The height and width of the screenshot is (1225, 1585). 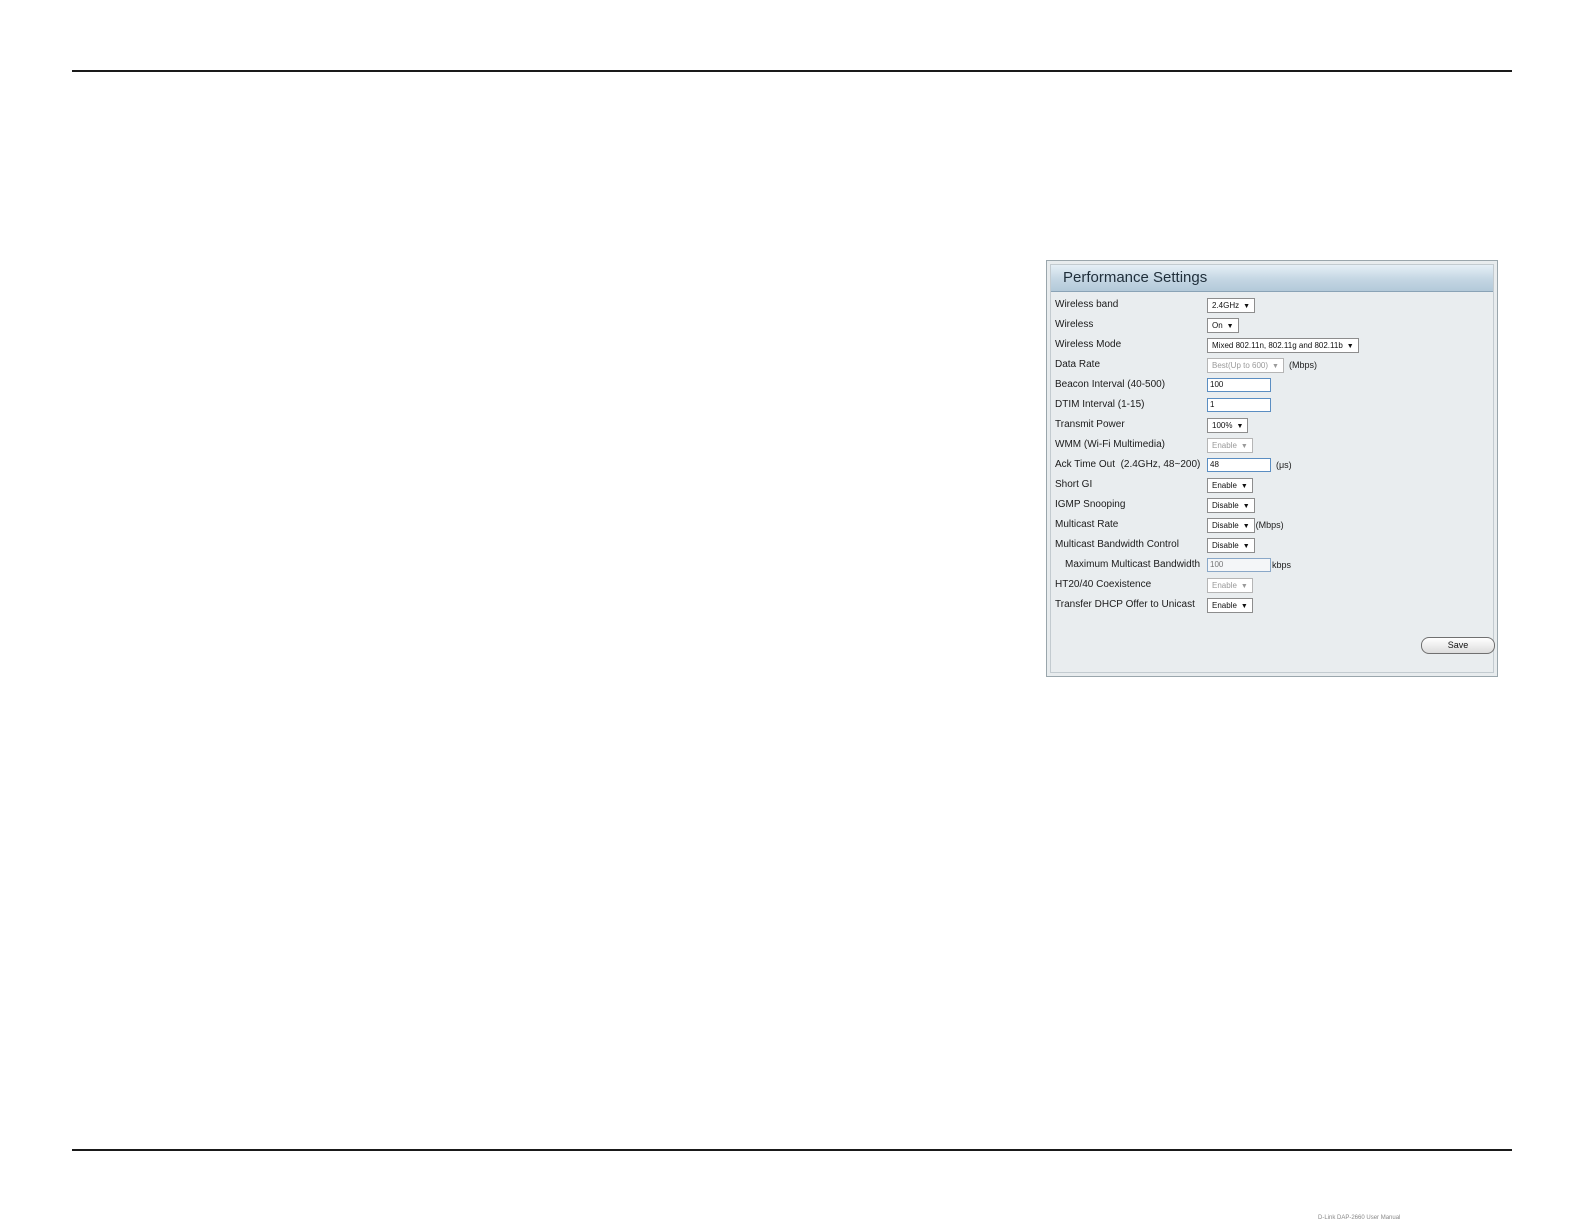 I want to click on data-rate-label: Data Rate, so click(x=1078, y=364).